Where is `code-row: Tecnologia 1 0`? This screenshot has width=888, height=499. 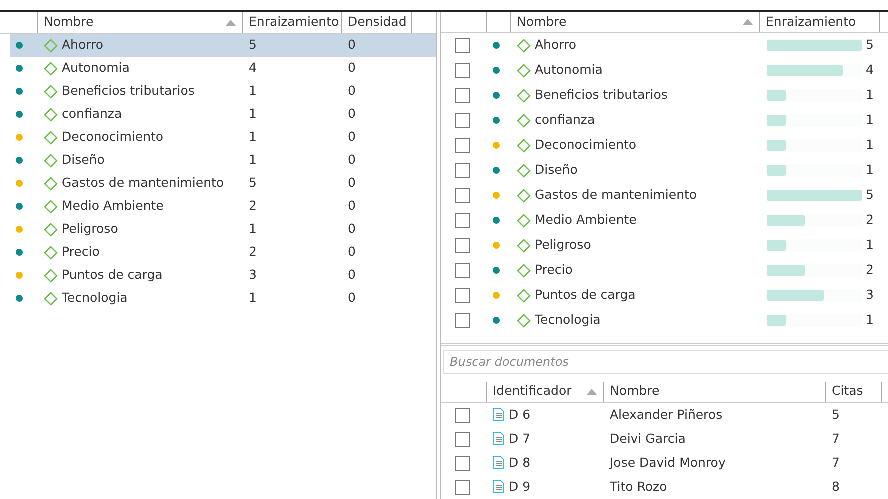
code-row: Tecnologia 1 0 is located at coordinates (223, 298).